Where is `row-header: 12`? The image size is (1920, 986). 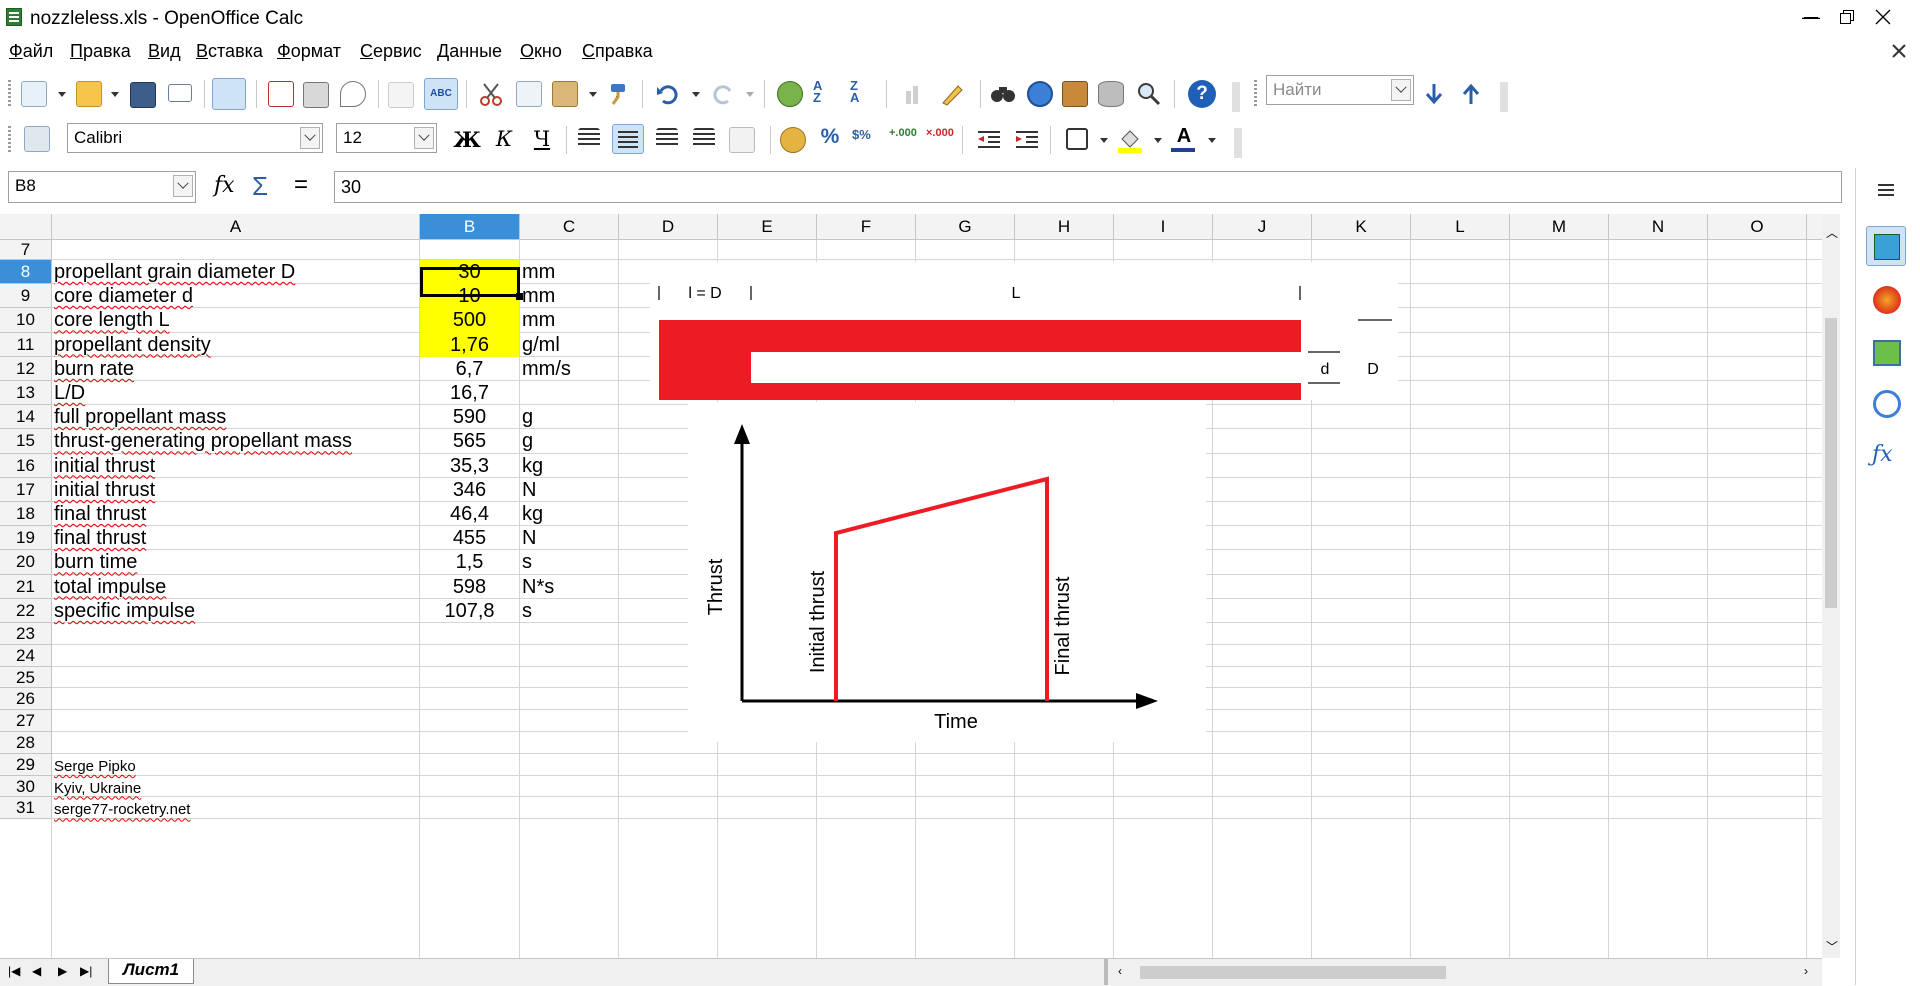
row-header: 12 is located at coordinates (26, 368).